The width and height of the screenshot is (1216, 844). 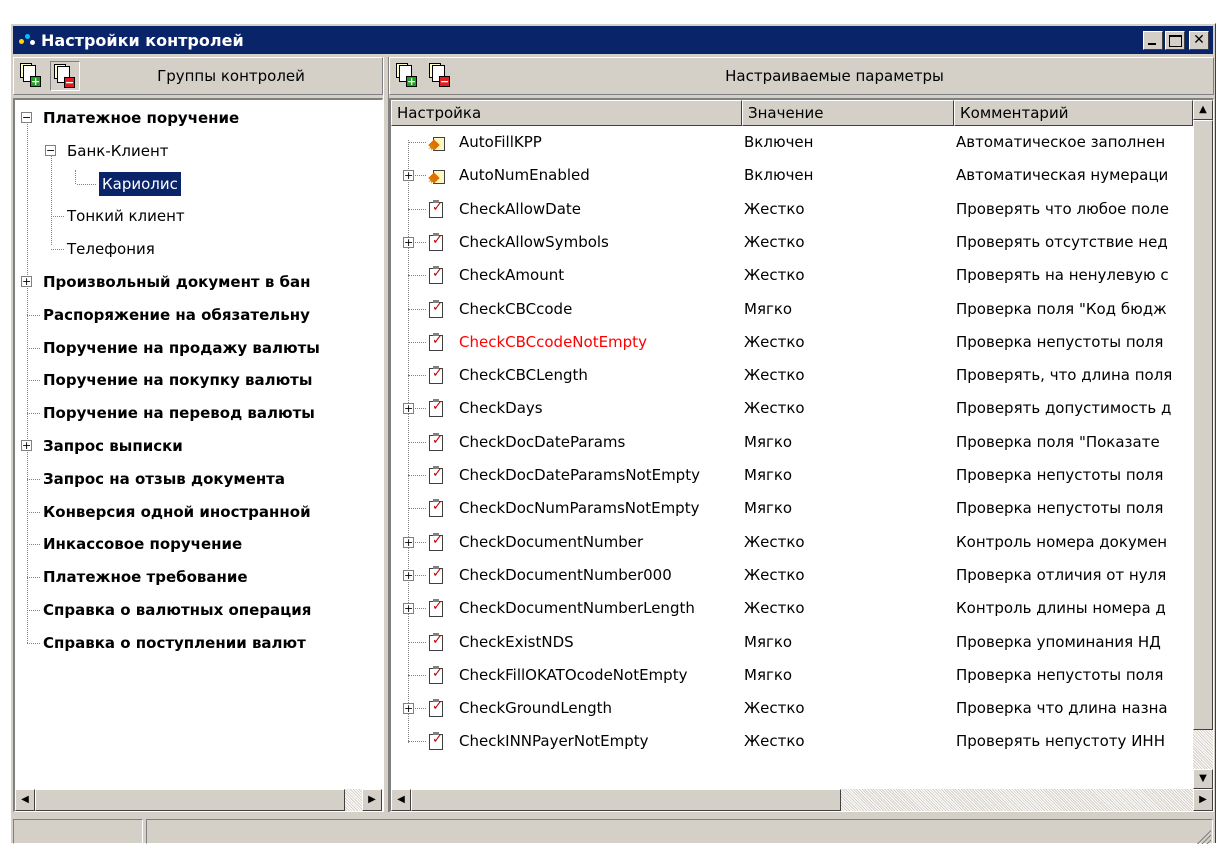 What do you see at coordinates (198, 577) in the screenshot?
I see `tree-node: Платежное требование` at bounding box center [198, 577].